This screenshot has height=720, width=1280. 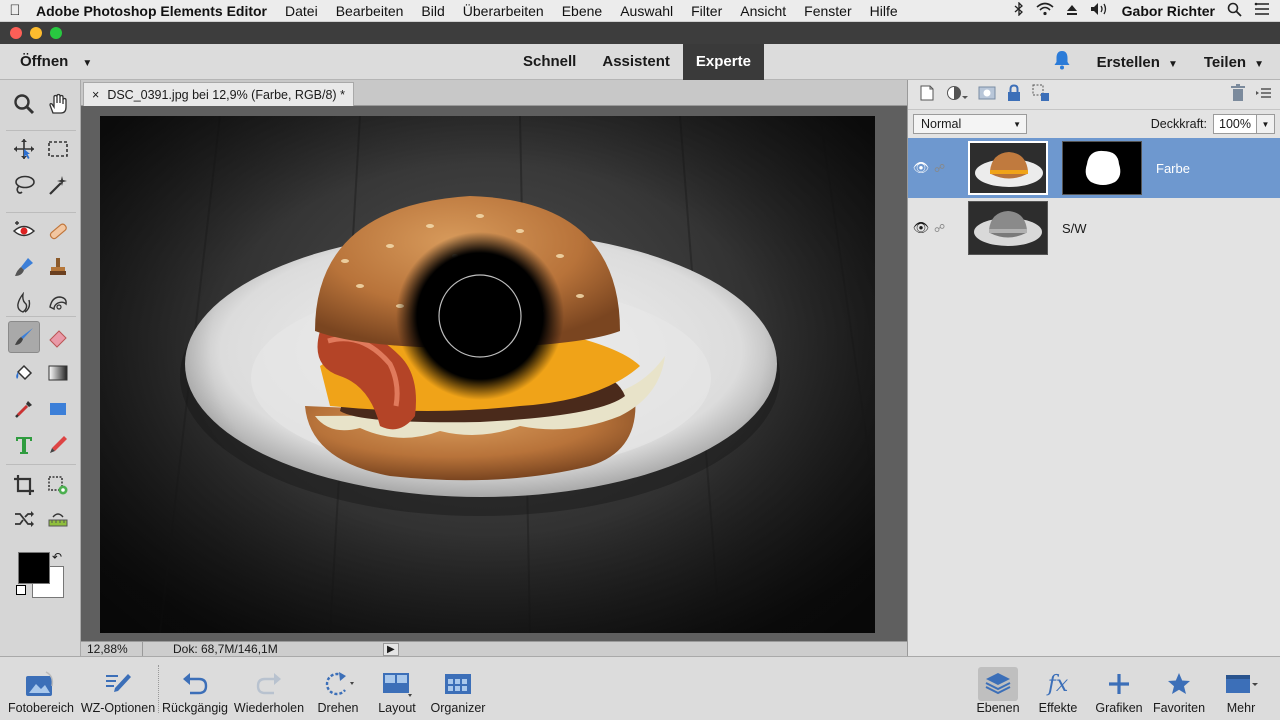 What do you see at coordinates (269, 688) in the screenshot?
I see `redo-button: Wiederholen` at bounding box center [269, 688].